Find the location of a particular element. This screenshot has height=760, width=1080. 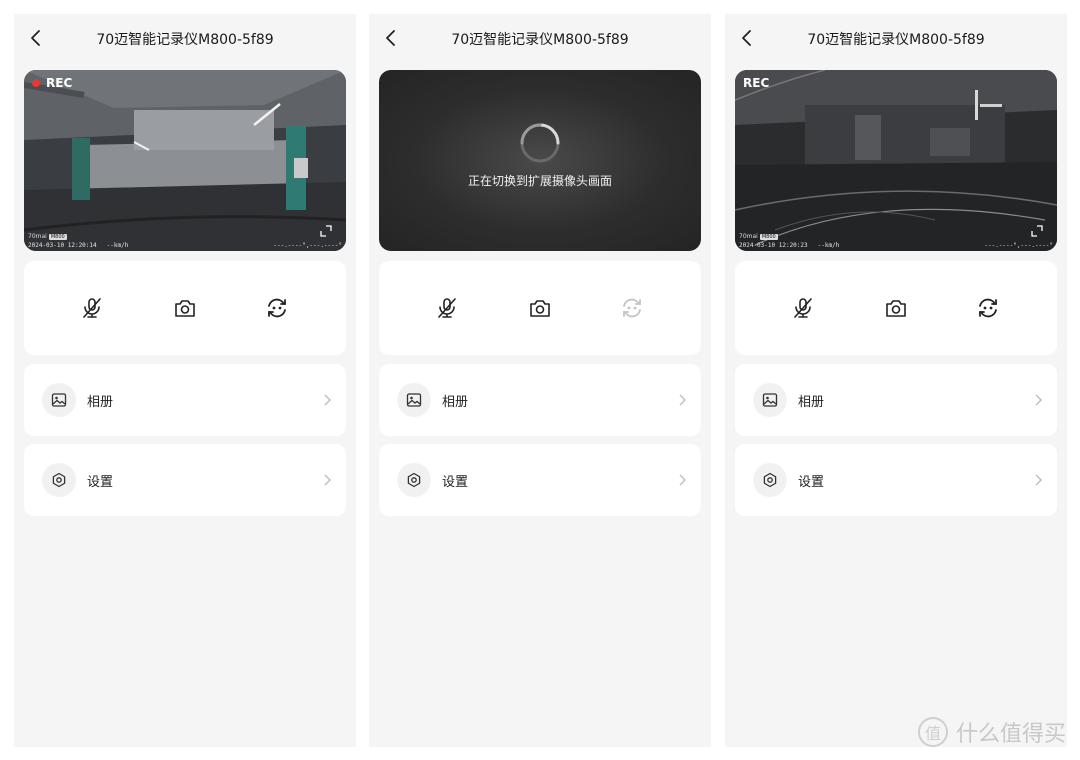

watermark-logo: 值 is located at coordinates (932, 732).